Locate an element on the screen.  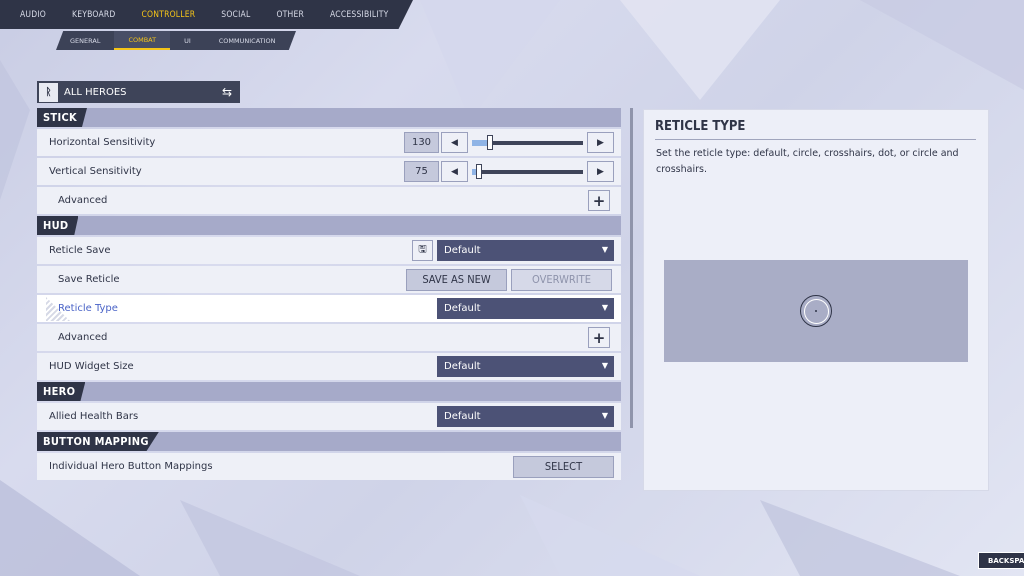
allied-health-bars-dropdown: Default ▼ is located at coordinates (525, 416).